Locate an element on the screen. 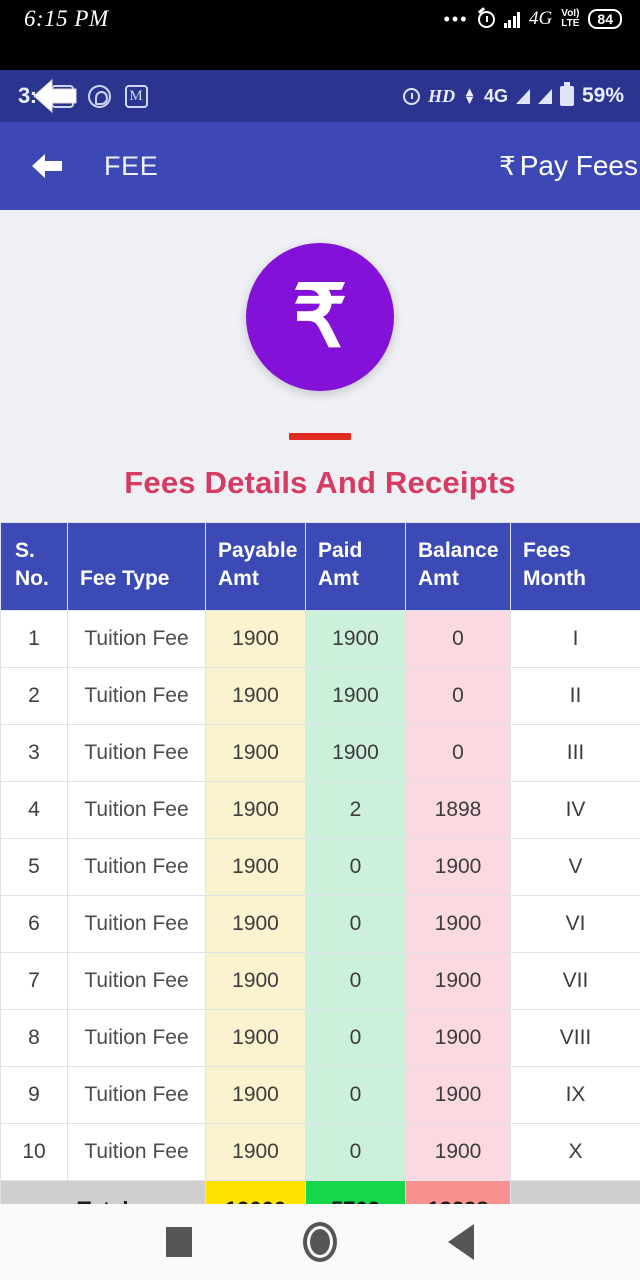 Image resolution: width=640 pixels, height=1280 pixels. table-row: 9 Tuition Fee 1900 0 1900 IX is located at coordinates (320, 1094).